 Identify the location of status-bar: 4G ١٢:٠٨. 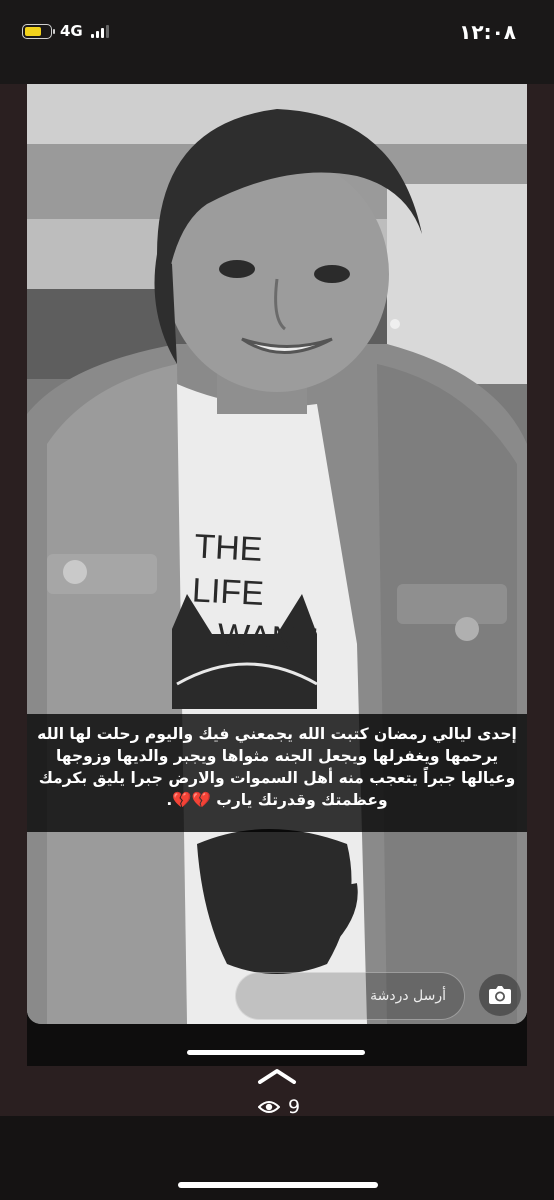
(277, 42).